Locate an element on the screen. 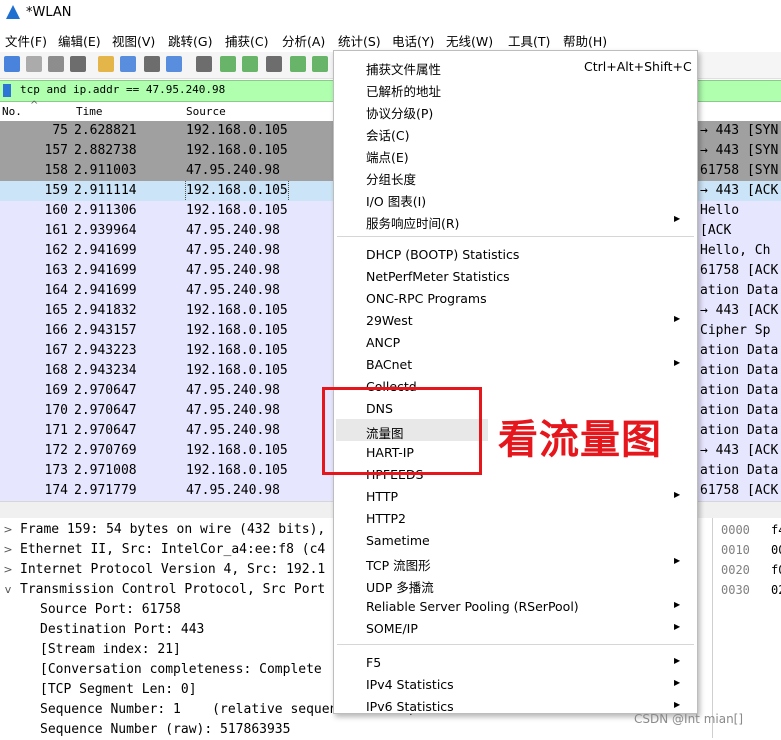 The image size is (781, 740). cell-no: 75 is located at coordinates (60, 130).